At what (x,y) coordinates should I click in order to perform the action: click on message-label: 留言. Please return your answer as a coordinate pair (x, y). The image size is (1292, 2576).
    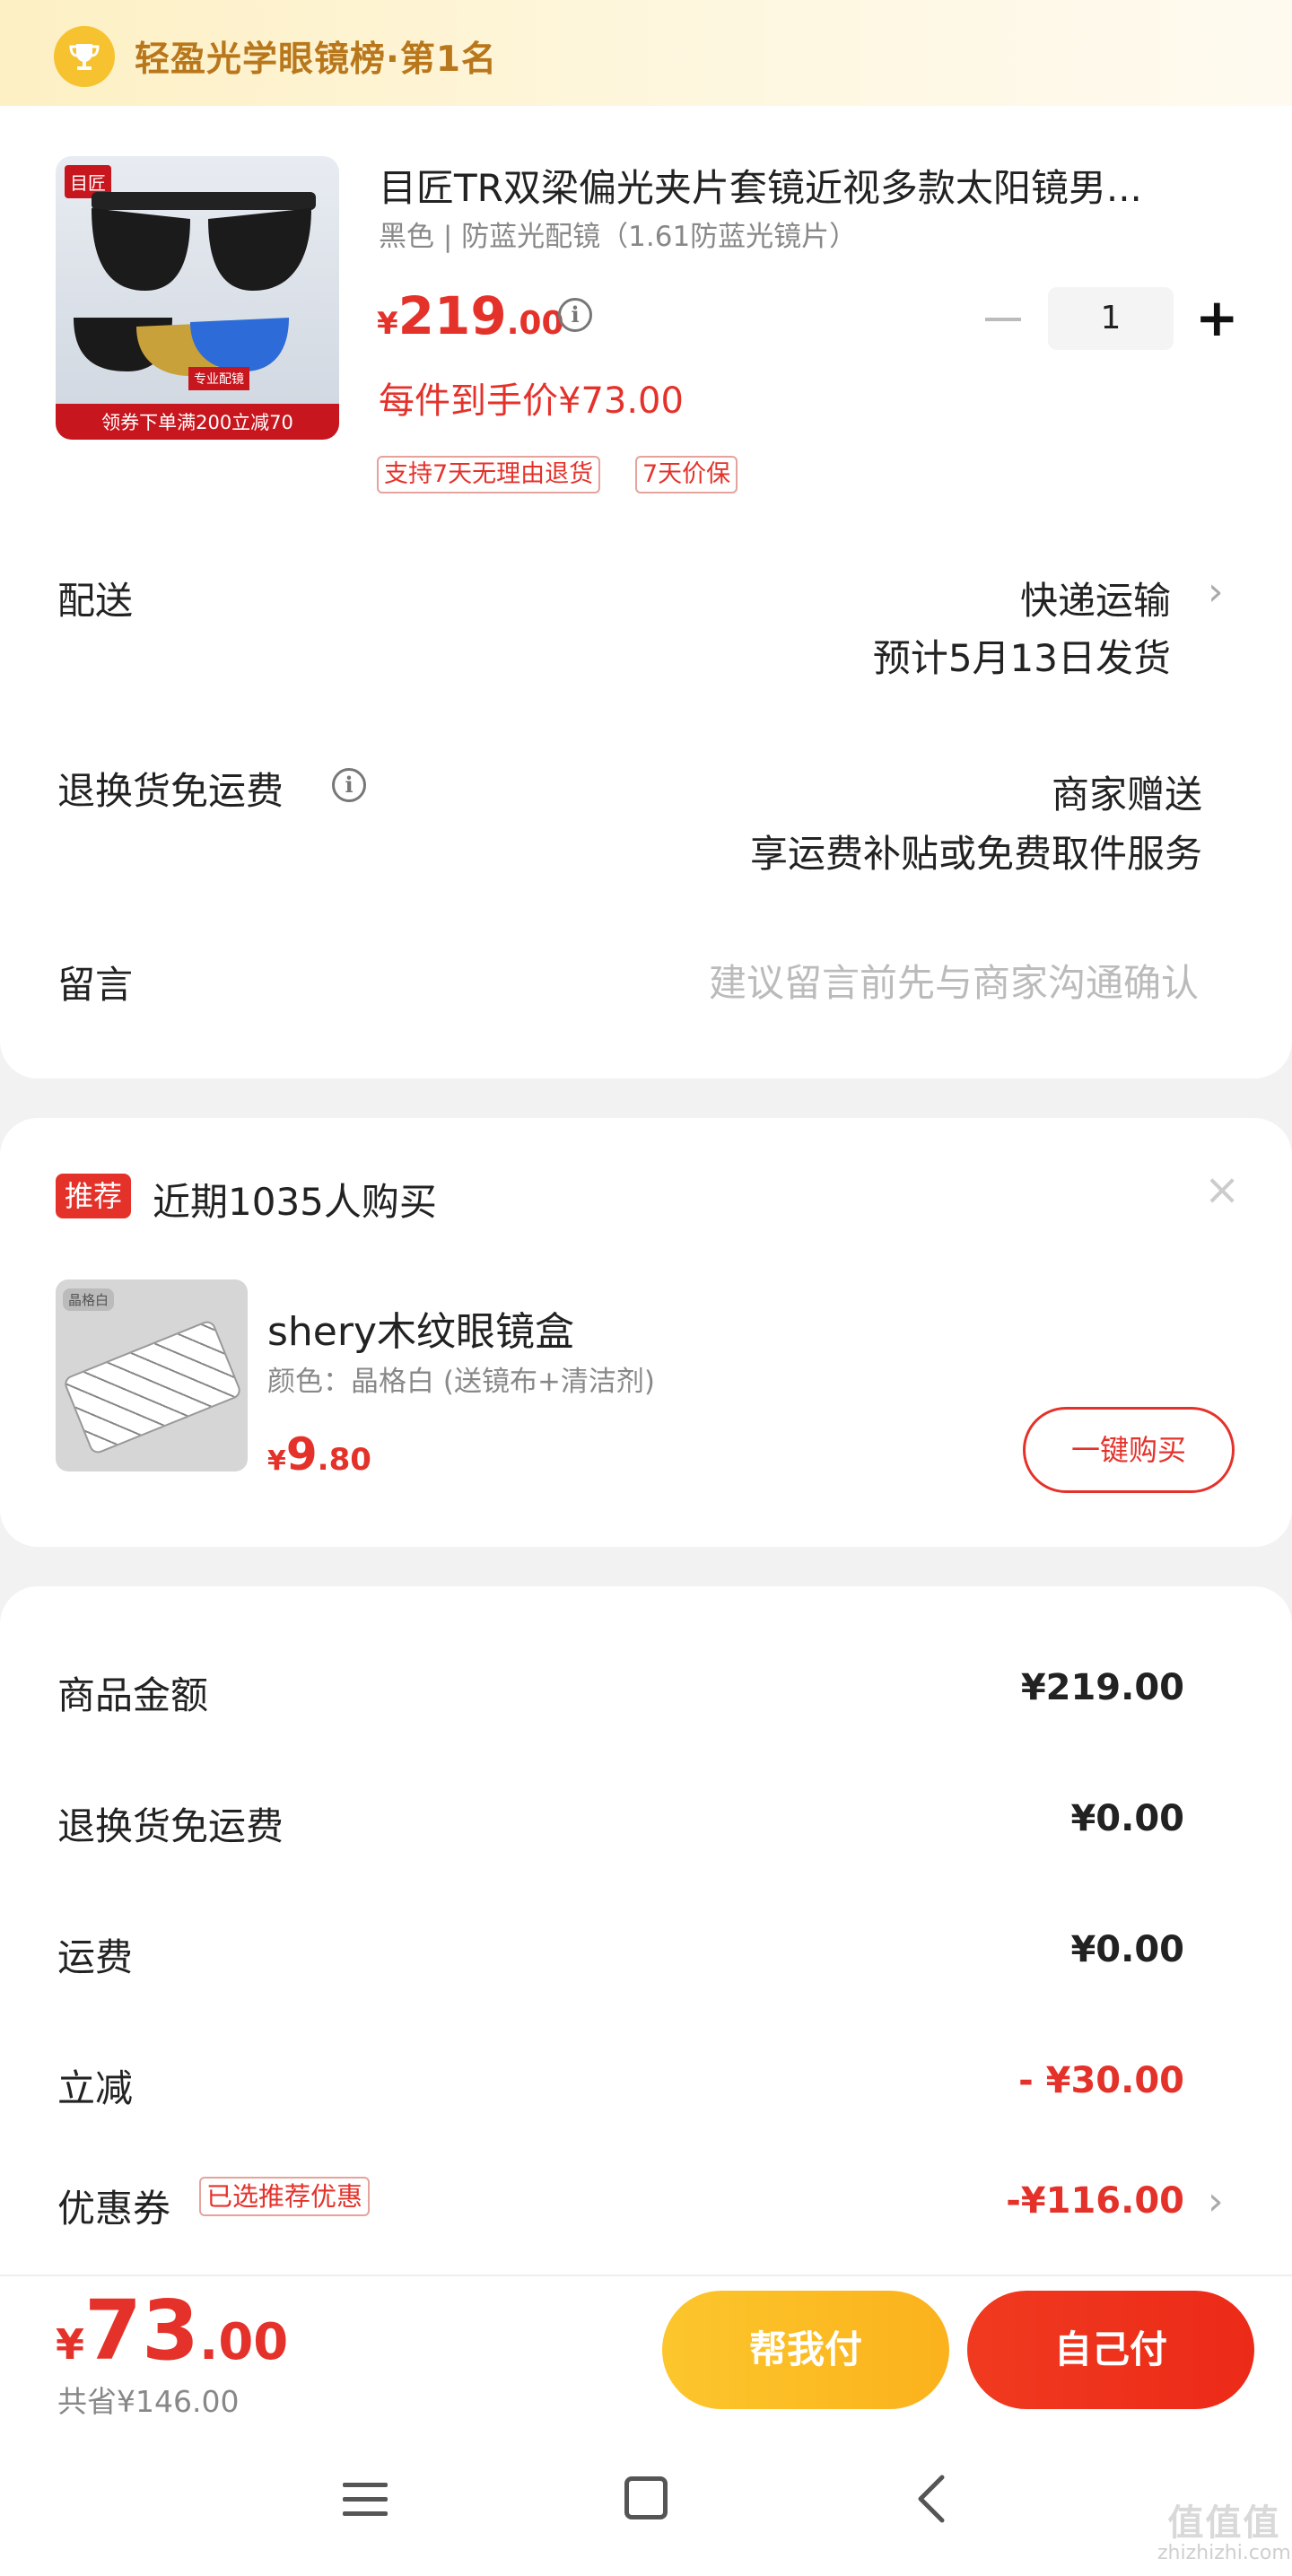
    Looking at the image, I should click on (95, 985).